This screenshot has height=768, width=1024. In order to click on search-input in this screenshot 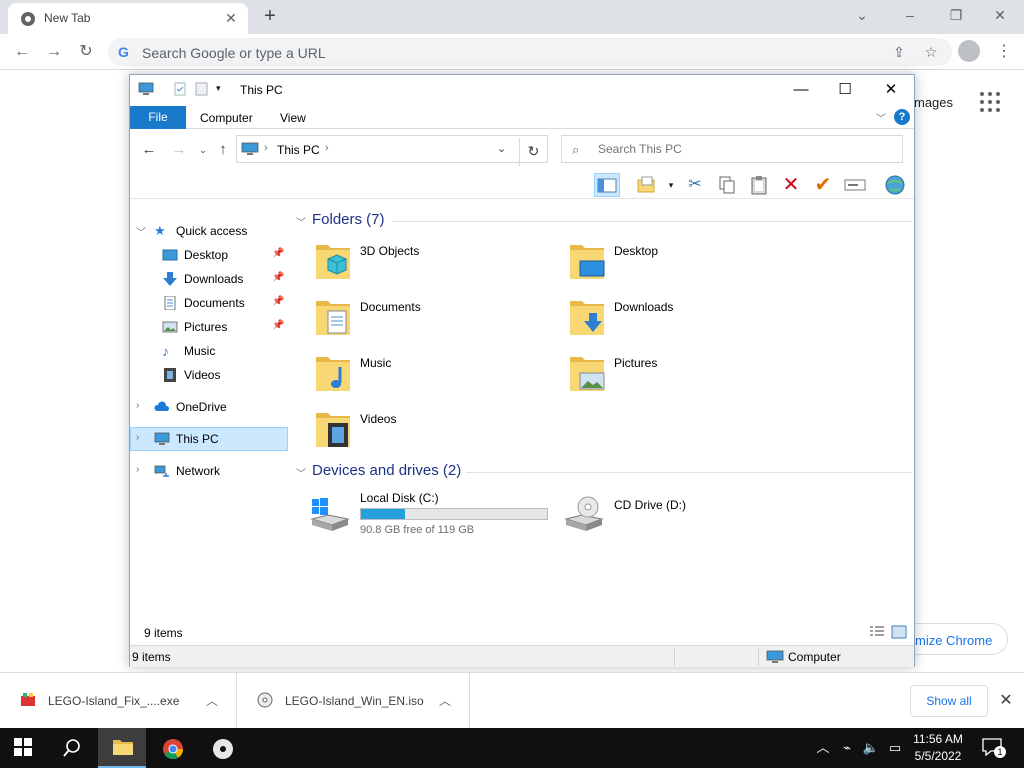, I will do `click(743, 149)`.